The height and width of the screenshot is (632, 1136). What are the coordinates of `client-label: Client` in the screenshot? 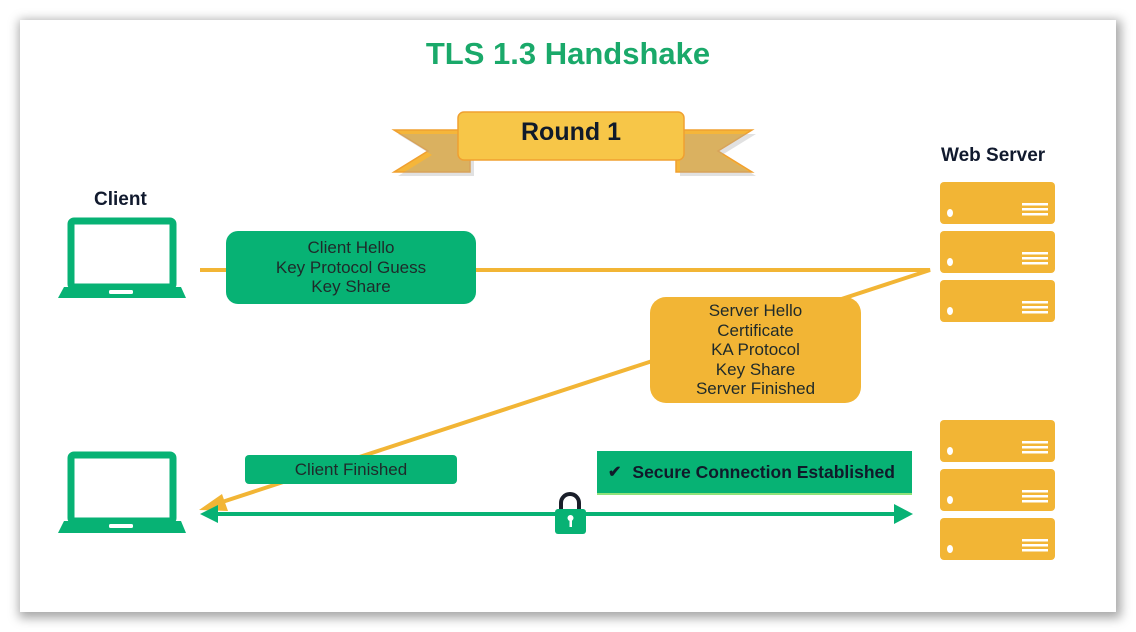 It's located at (120, 199).